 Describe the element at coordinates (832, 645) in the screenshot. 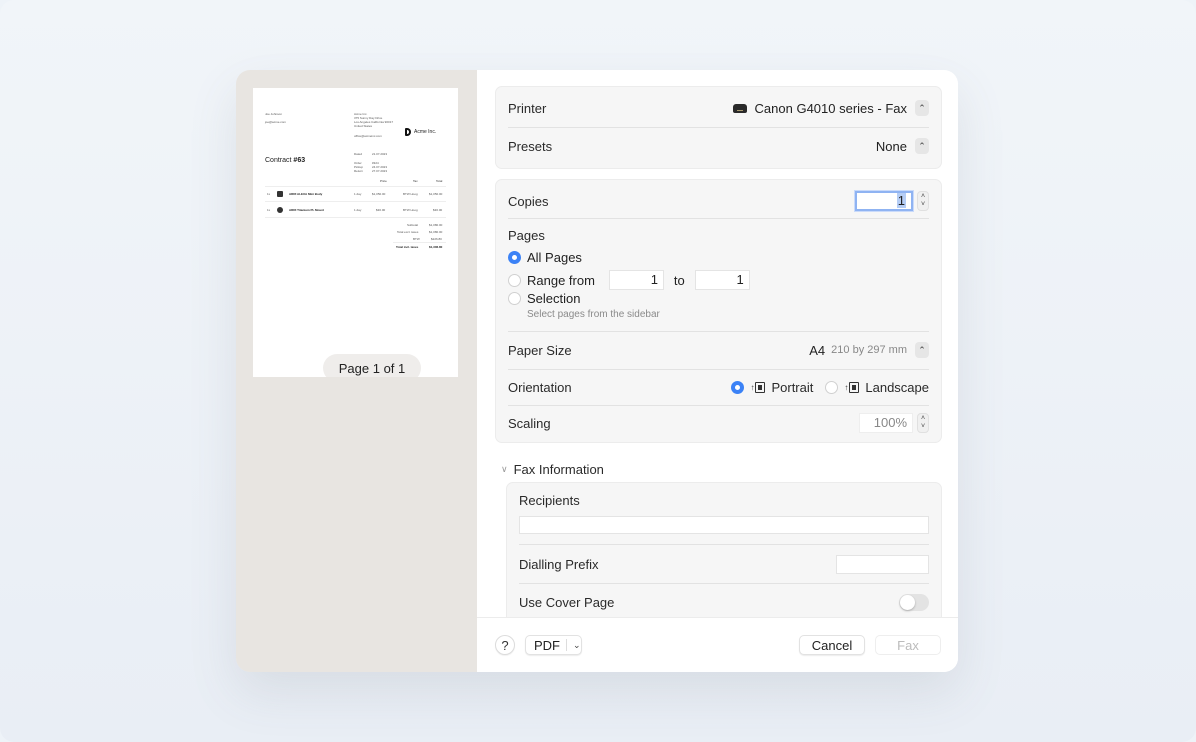

I see `cancel-button: Cancel` at that location.